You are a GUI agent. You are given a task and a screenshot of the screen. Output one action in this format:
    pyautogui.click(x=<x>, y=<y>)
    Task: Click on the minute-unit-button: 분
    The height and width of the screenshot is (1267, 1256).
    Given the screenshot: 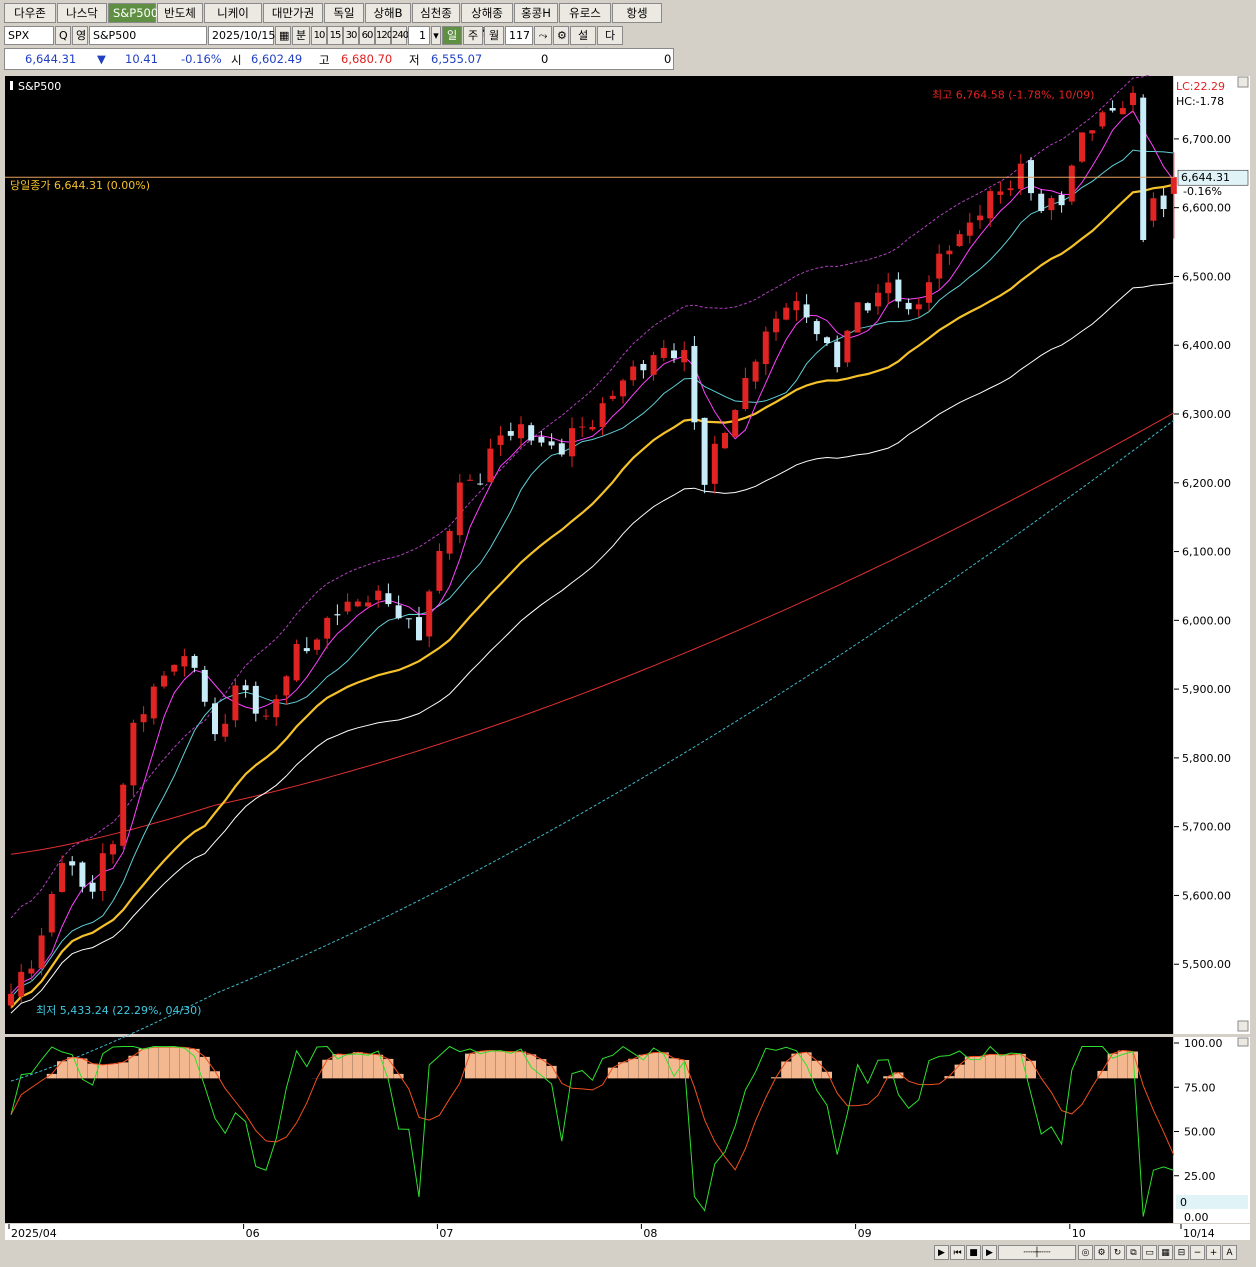 What is the action you would take?
    pyautogui.click(x=301, y=35)
    